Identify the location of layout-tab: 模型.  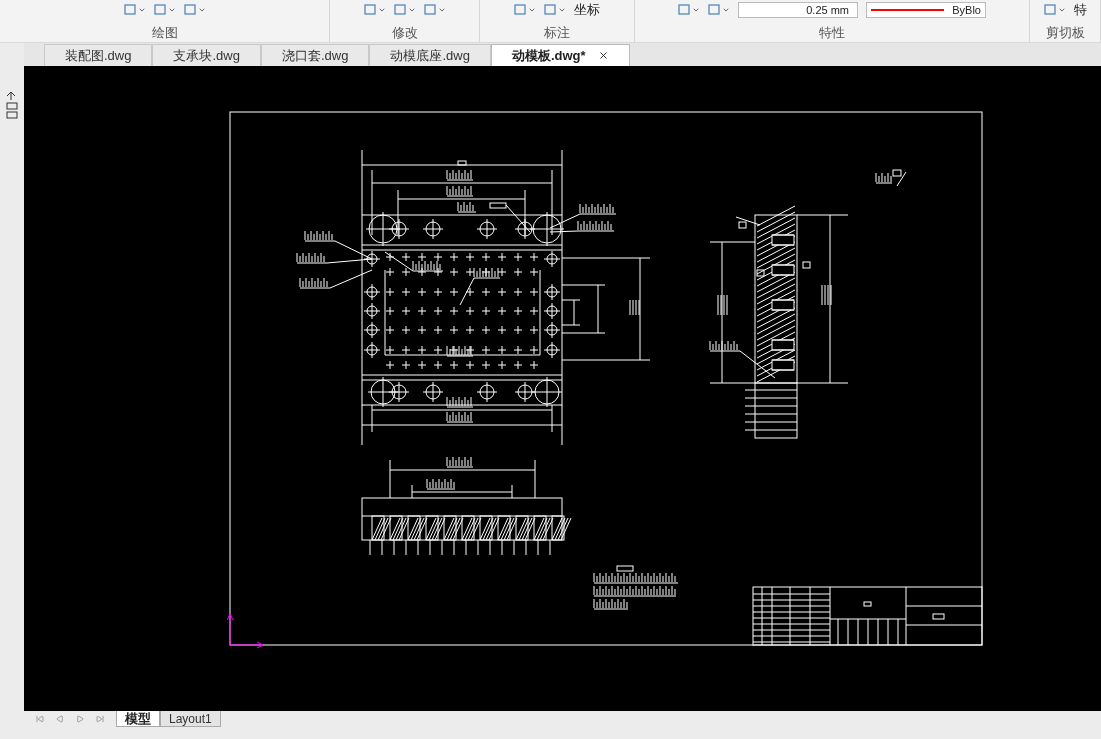
(138, 719).